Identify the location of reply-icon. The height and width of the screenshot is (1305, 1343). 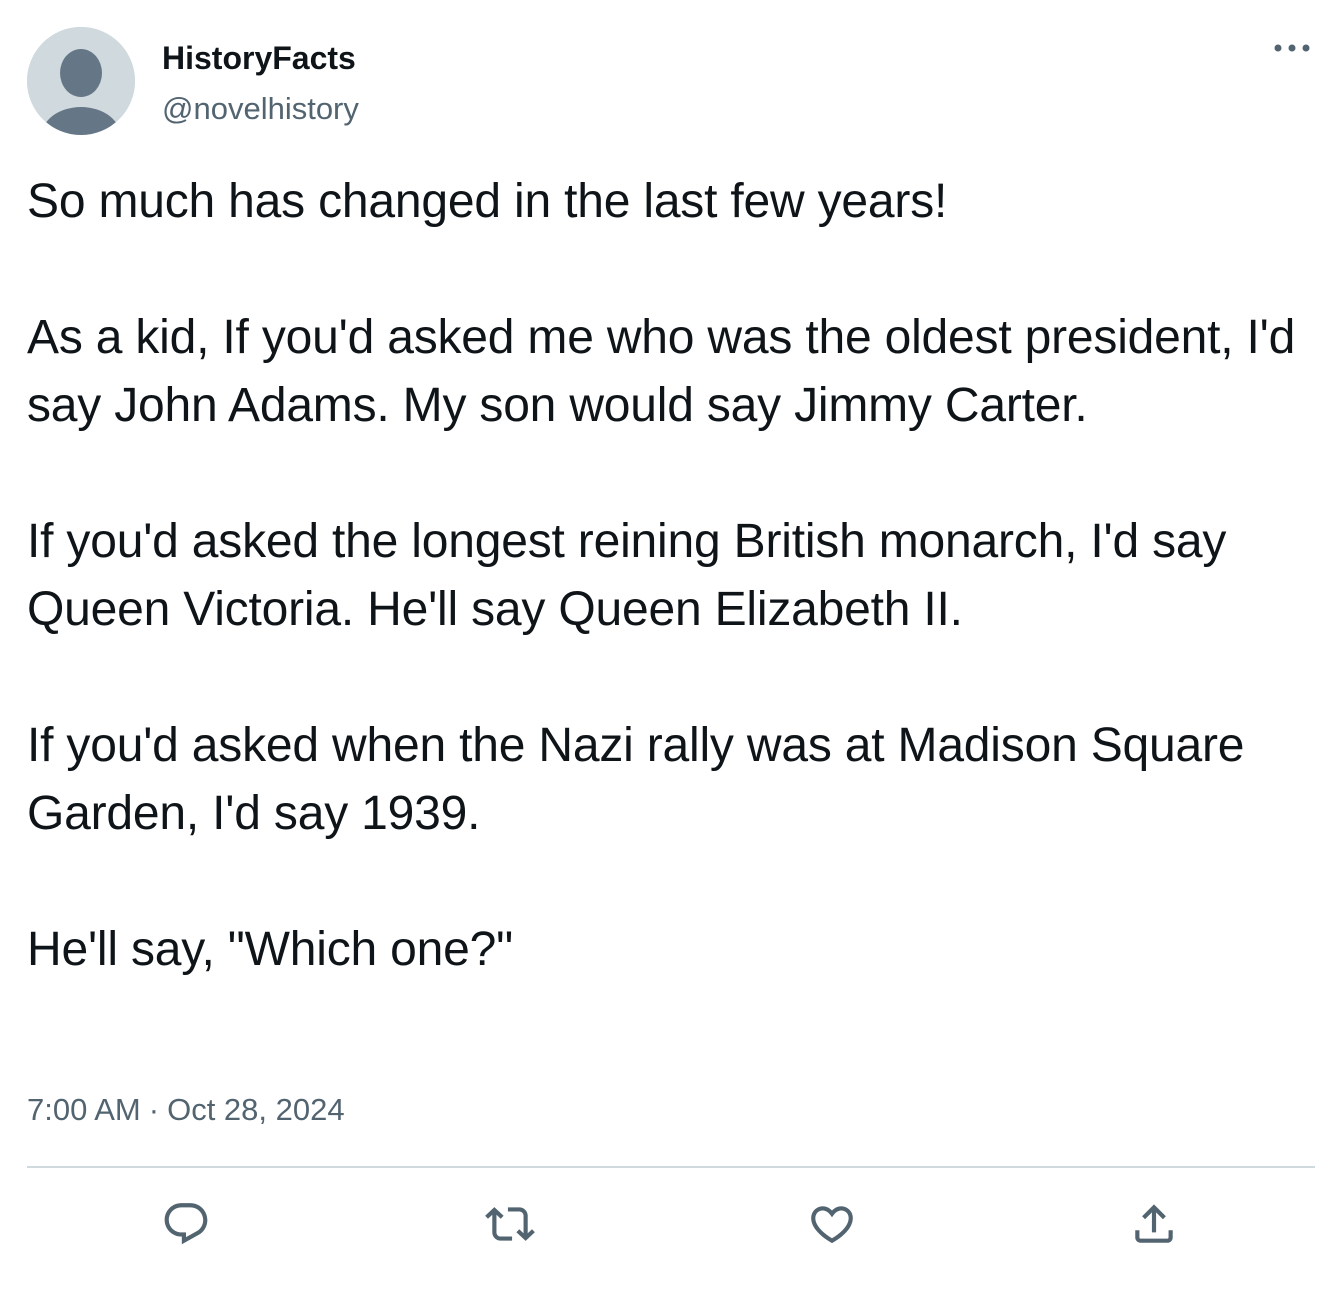
(186, 1224).